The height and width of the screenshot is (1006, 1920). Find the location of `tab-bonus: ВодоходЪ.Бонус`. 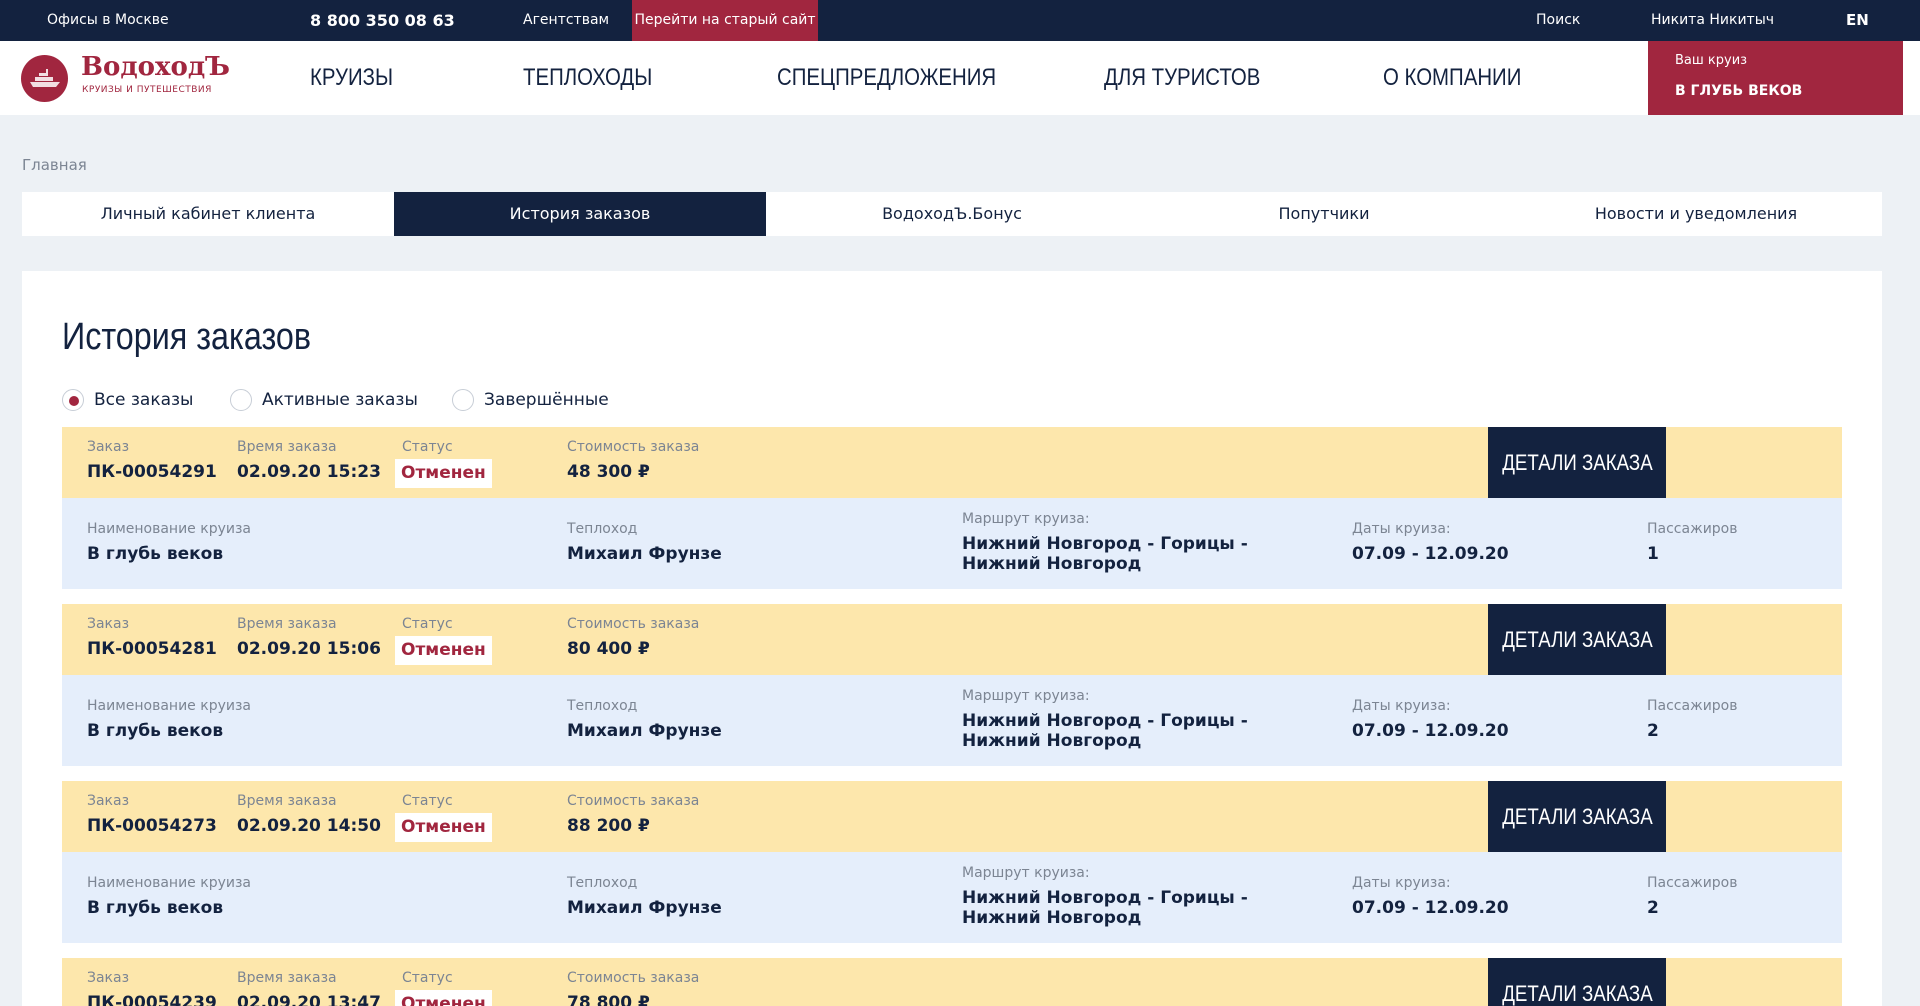

tab-bonus: ВодоходЪ.Бонус is located at coordinates (952, 214).